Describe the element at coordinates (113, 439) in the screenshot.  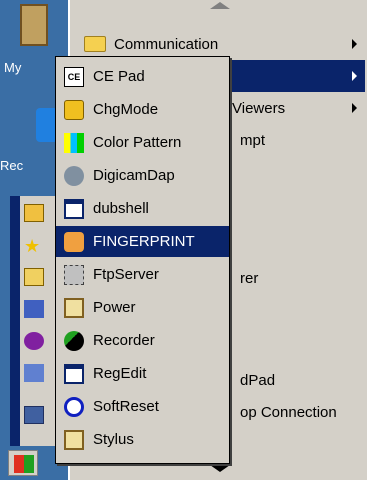
I see `submenu-item-label: Stylus` at that location.